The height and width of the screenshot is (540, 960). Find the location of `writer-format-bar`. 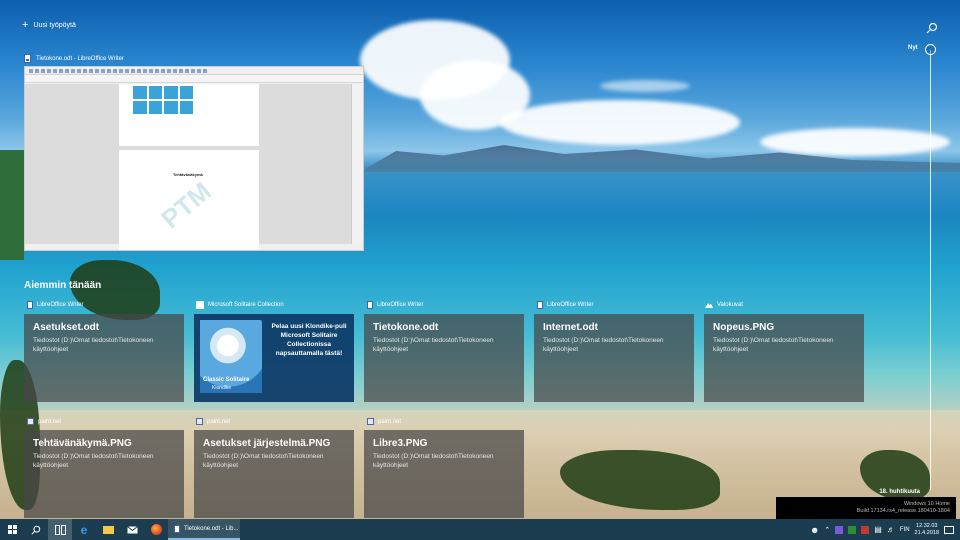

writer-format-bar is located at coordinates (194, 79).